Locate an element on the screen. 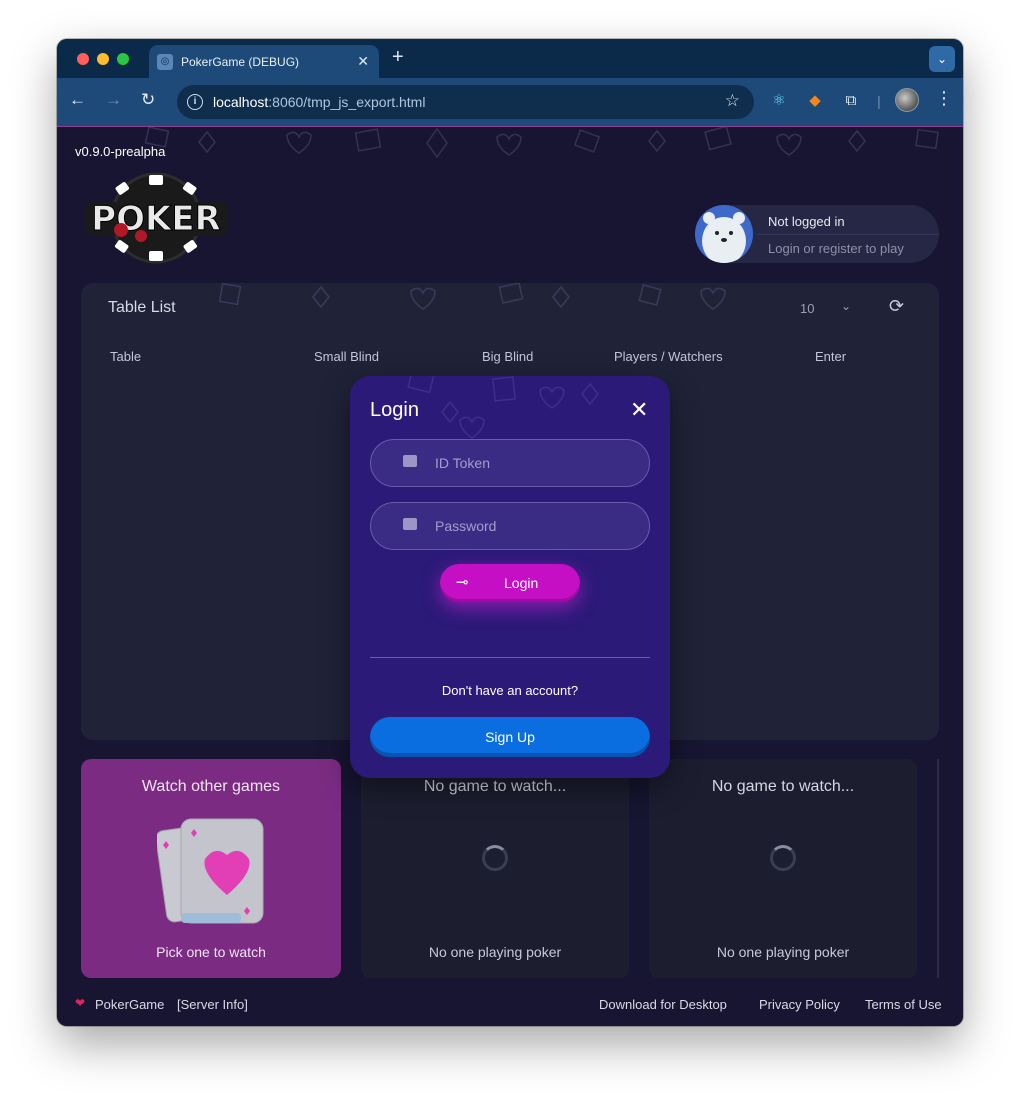  tab-close-icon: ✕ is located at coordinates (363, 61).